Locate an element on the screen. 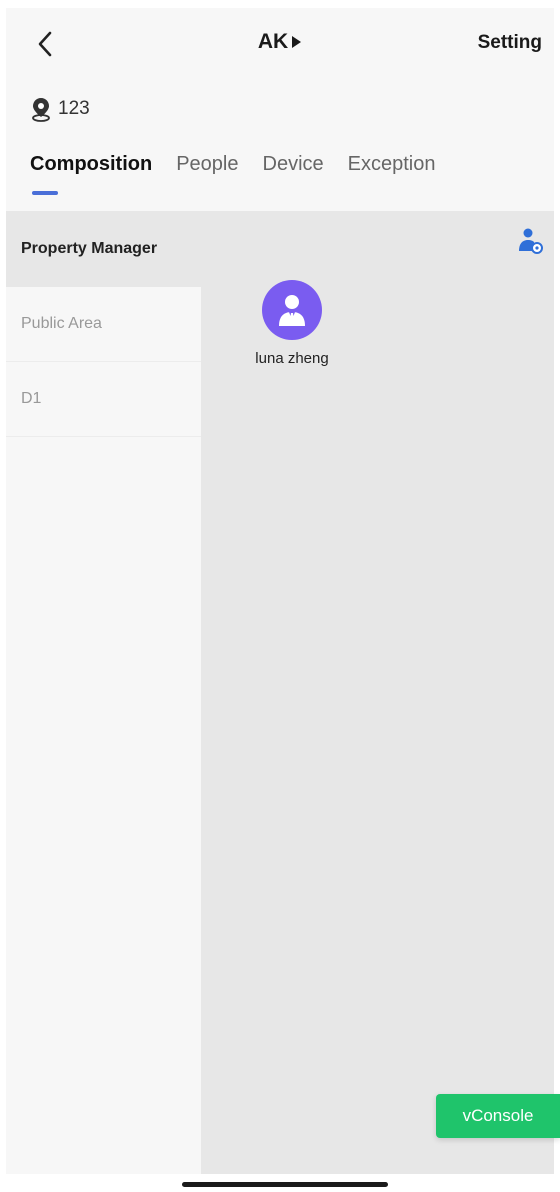 The image size is (560, 1192). sidebar-item-label: Public Area is located at coordinates (61, 323).